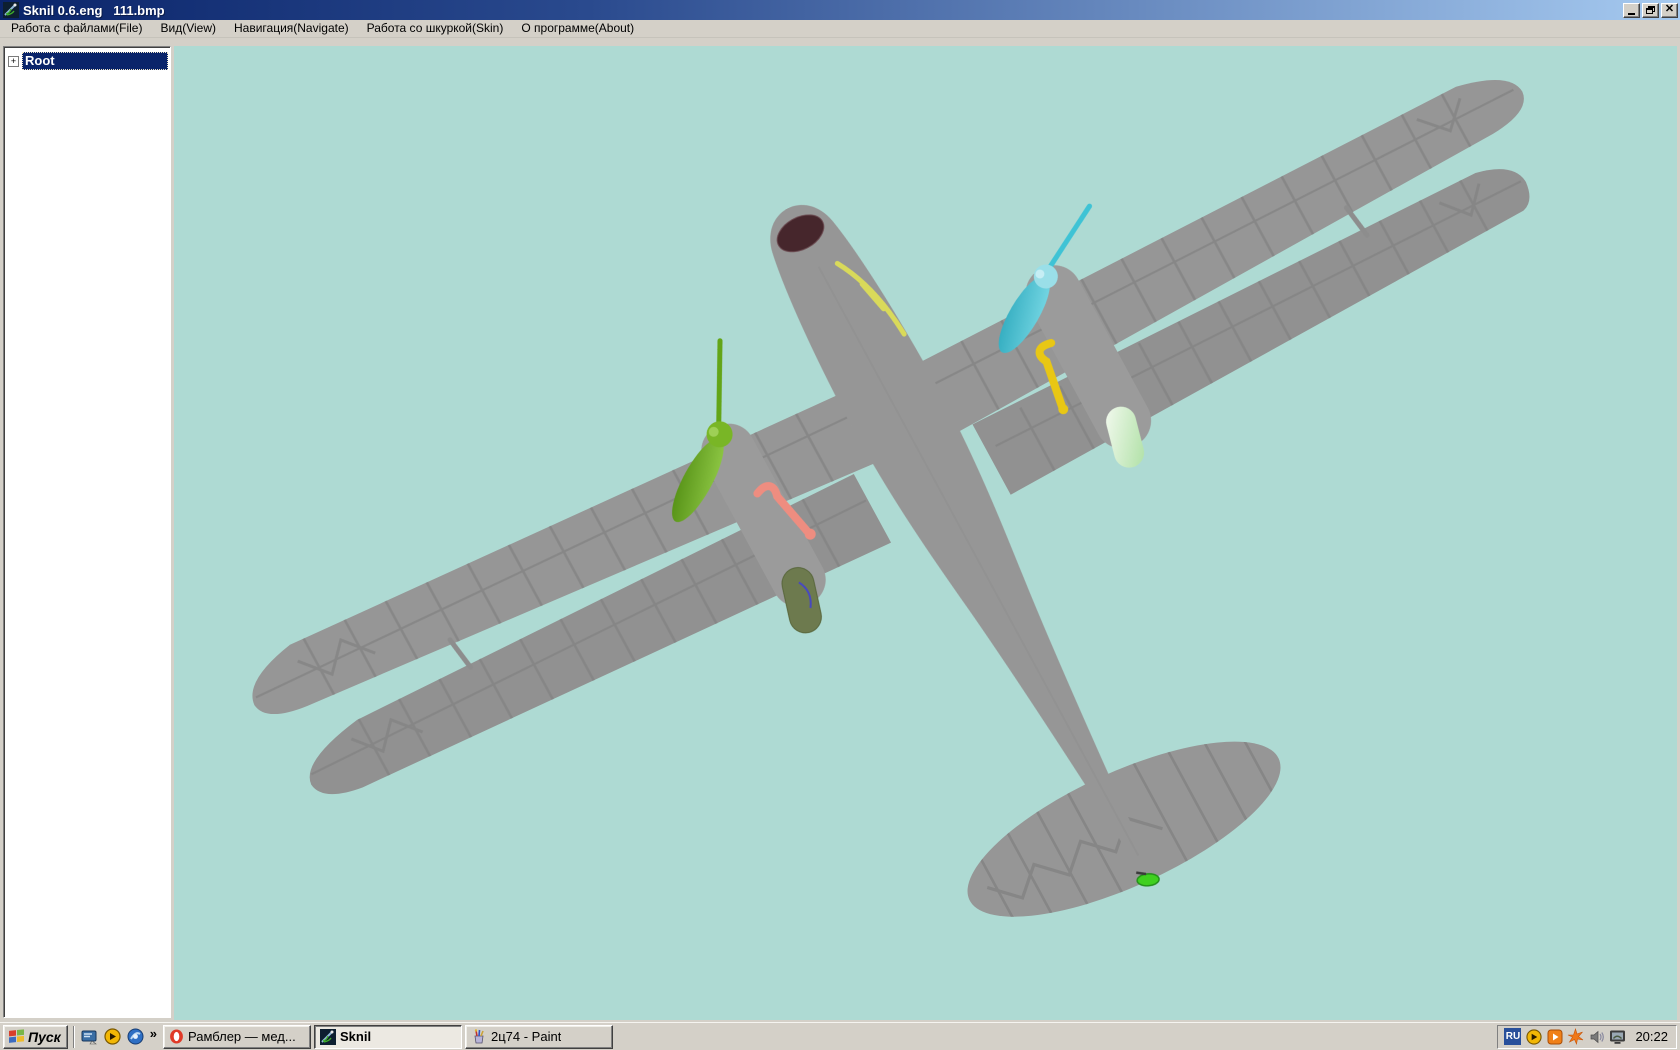  Describe the element at coordinates (1631, 13) in the screenshot. I see `minimize-icon` at that location.